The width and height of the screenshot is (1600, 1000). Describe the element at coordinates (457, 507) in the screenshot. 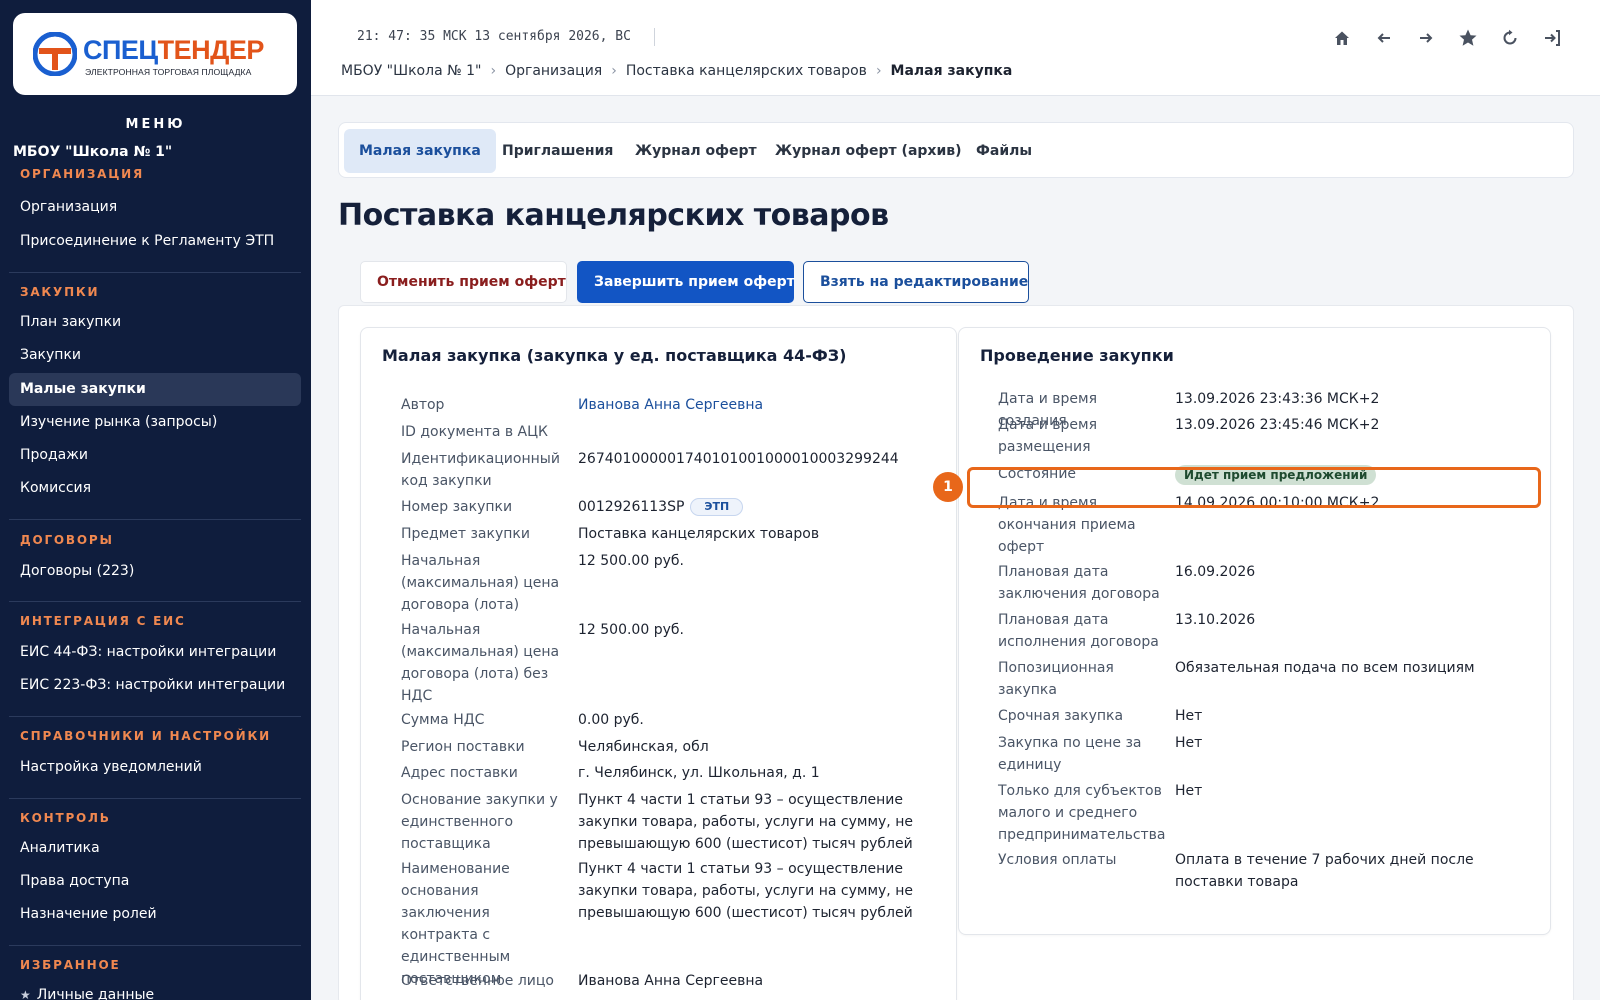

I see `field-label: Номер закупки` at that location.